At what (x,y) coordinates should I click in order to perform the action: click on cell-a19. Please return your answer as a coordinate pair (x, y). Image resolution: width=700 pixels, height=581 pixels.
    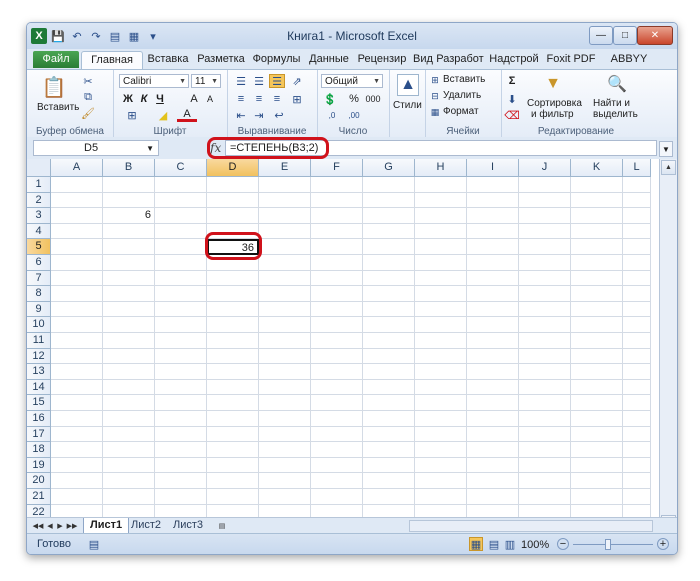
    Looking at the image, I should click on (77, 465).